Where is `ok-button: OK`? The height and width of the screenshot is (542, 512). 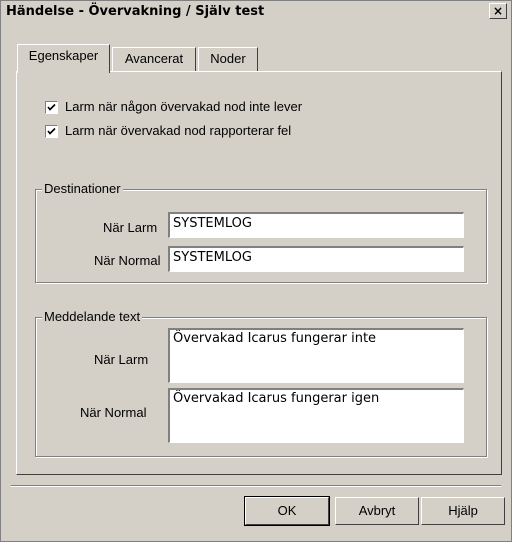 ok-button: OK is located at coordinates (287, 511).